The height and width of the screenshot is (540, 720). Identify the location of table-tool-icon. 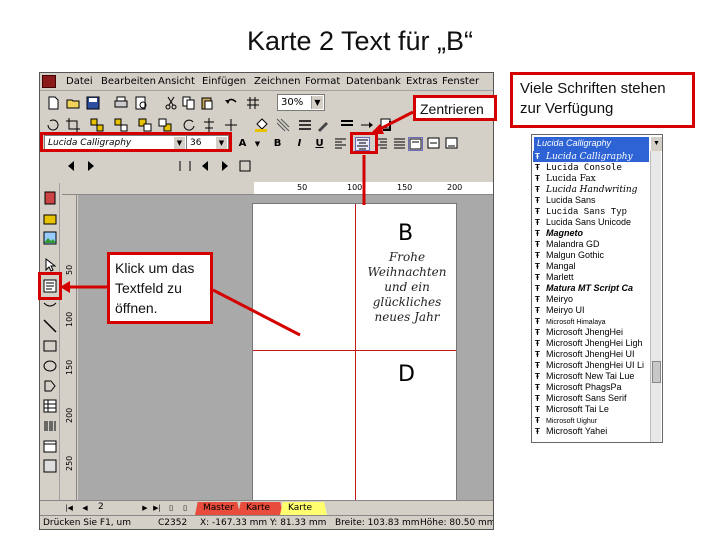
(50, 406).